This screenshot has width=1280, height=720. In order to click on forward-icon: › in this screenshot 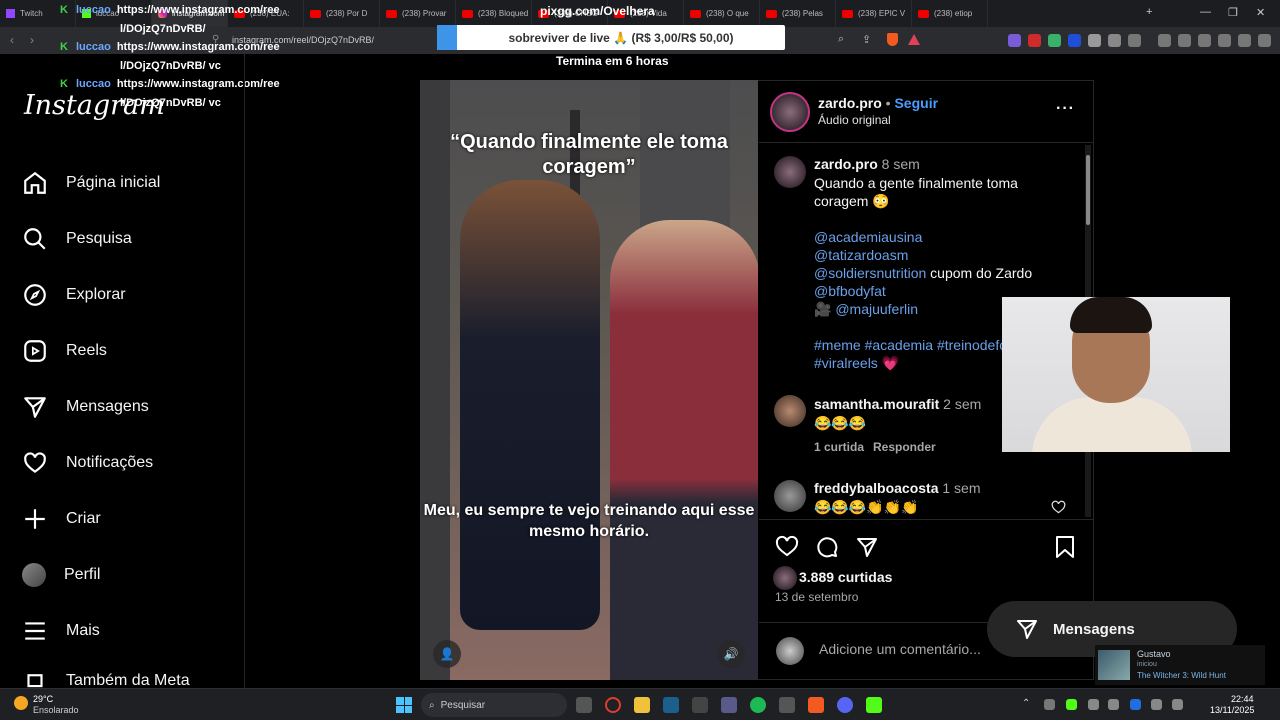, I will do `click(32, 40)`.